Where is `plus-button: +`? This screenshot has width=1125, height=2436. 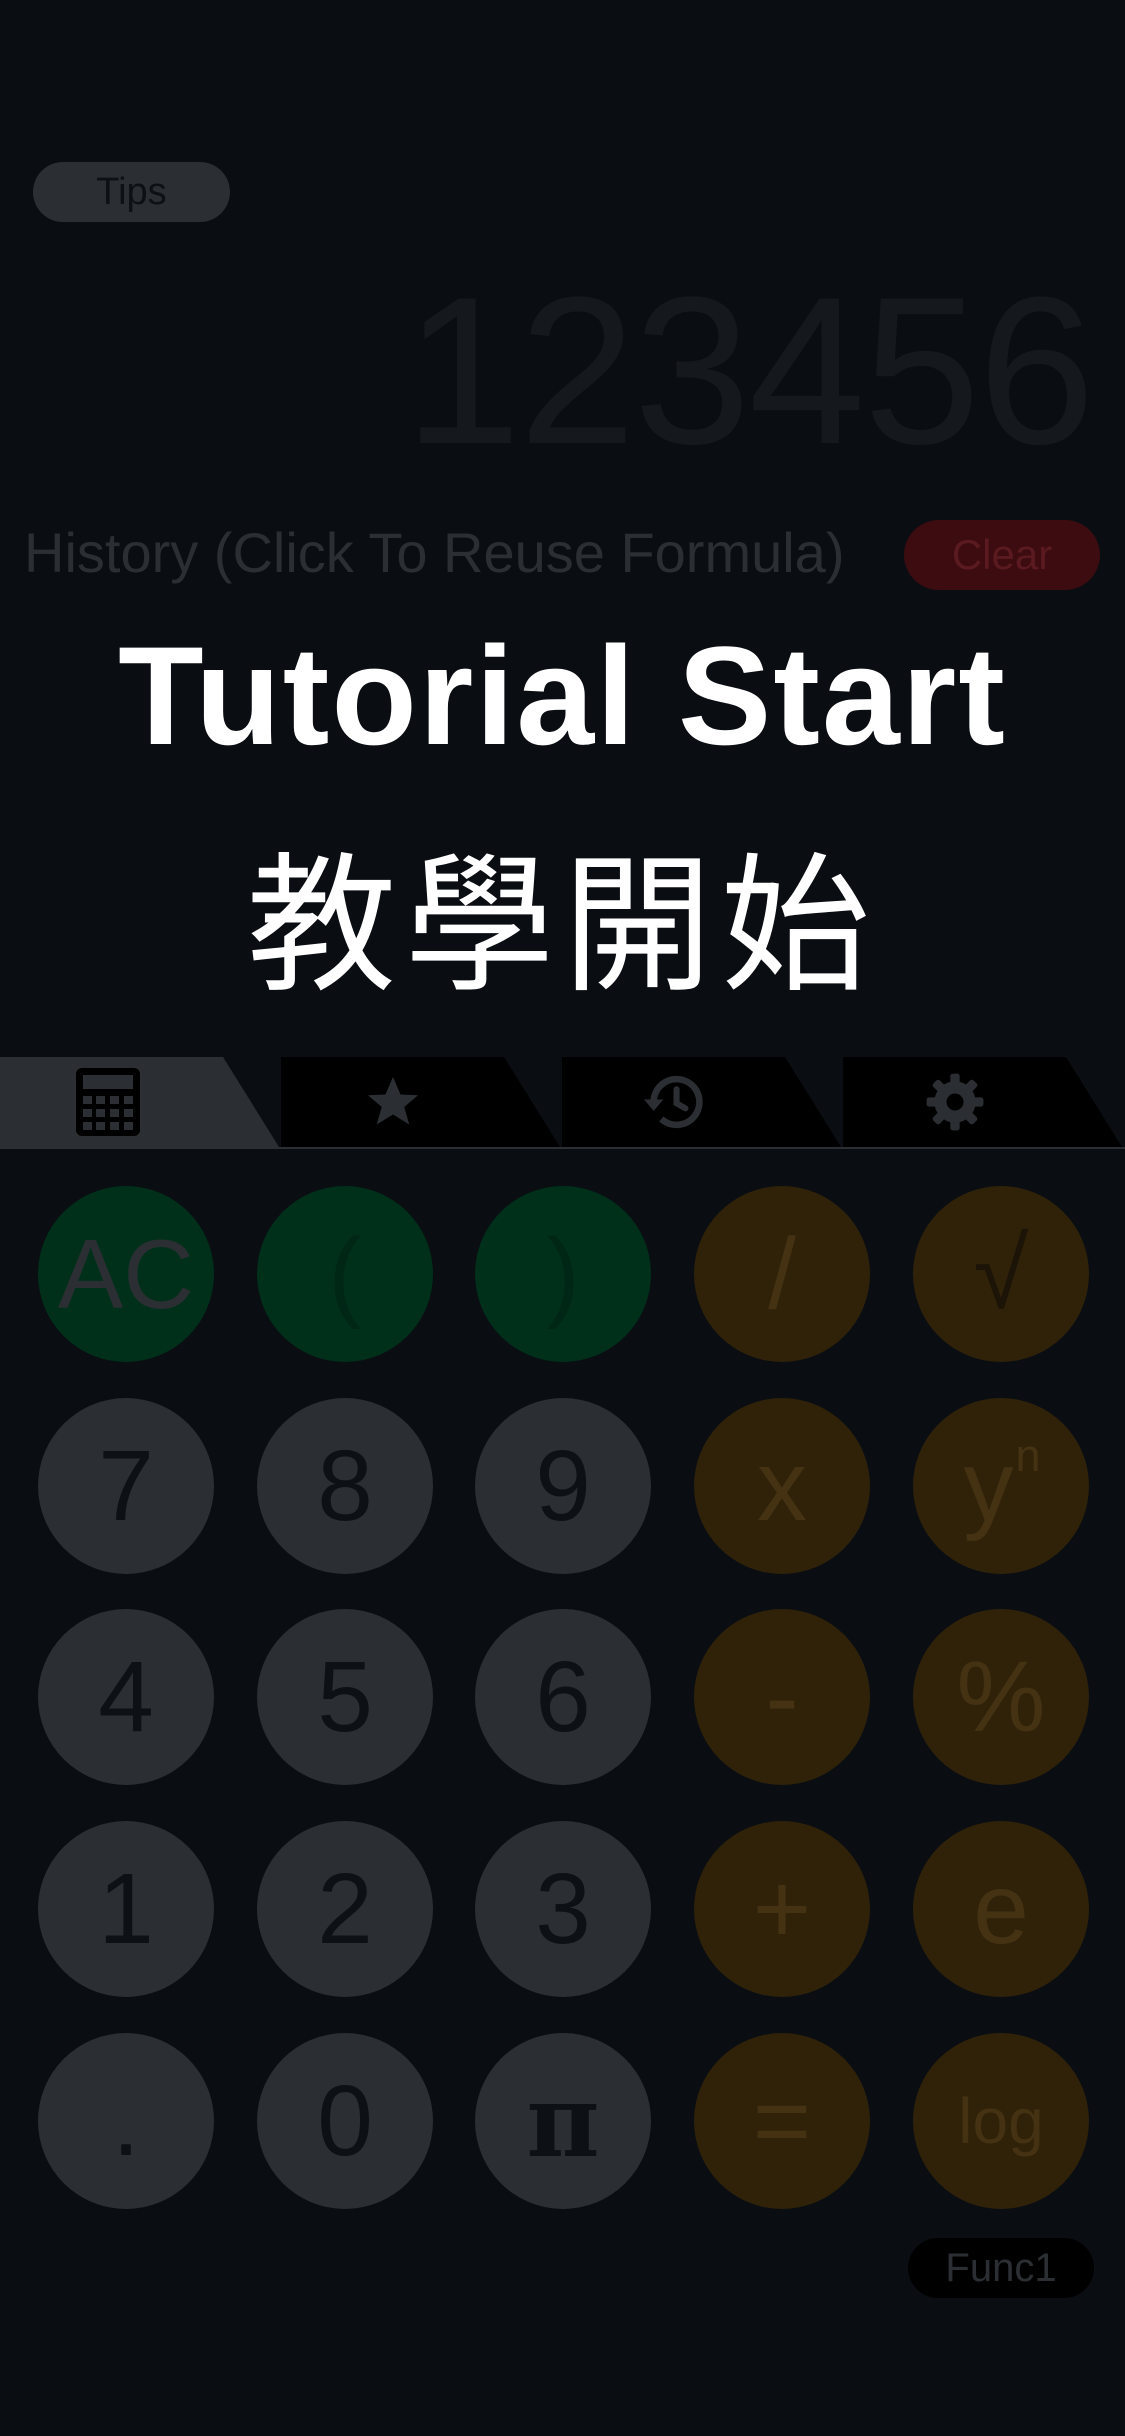
plus-button: + is located at coordinates (782, 1909).